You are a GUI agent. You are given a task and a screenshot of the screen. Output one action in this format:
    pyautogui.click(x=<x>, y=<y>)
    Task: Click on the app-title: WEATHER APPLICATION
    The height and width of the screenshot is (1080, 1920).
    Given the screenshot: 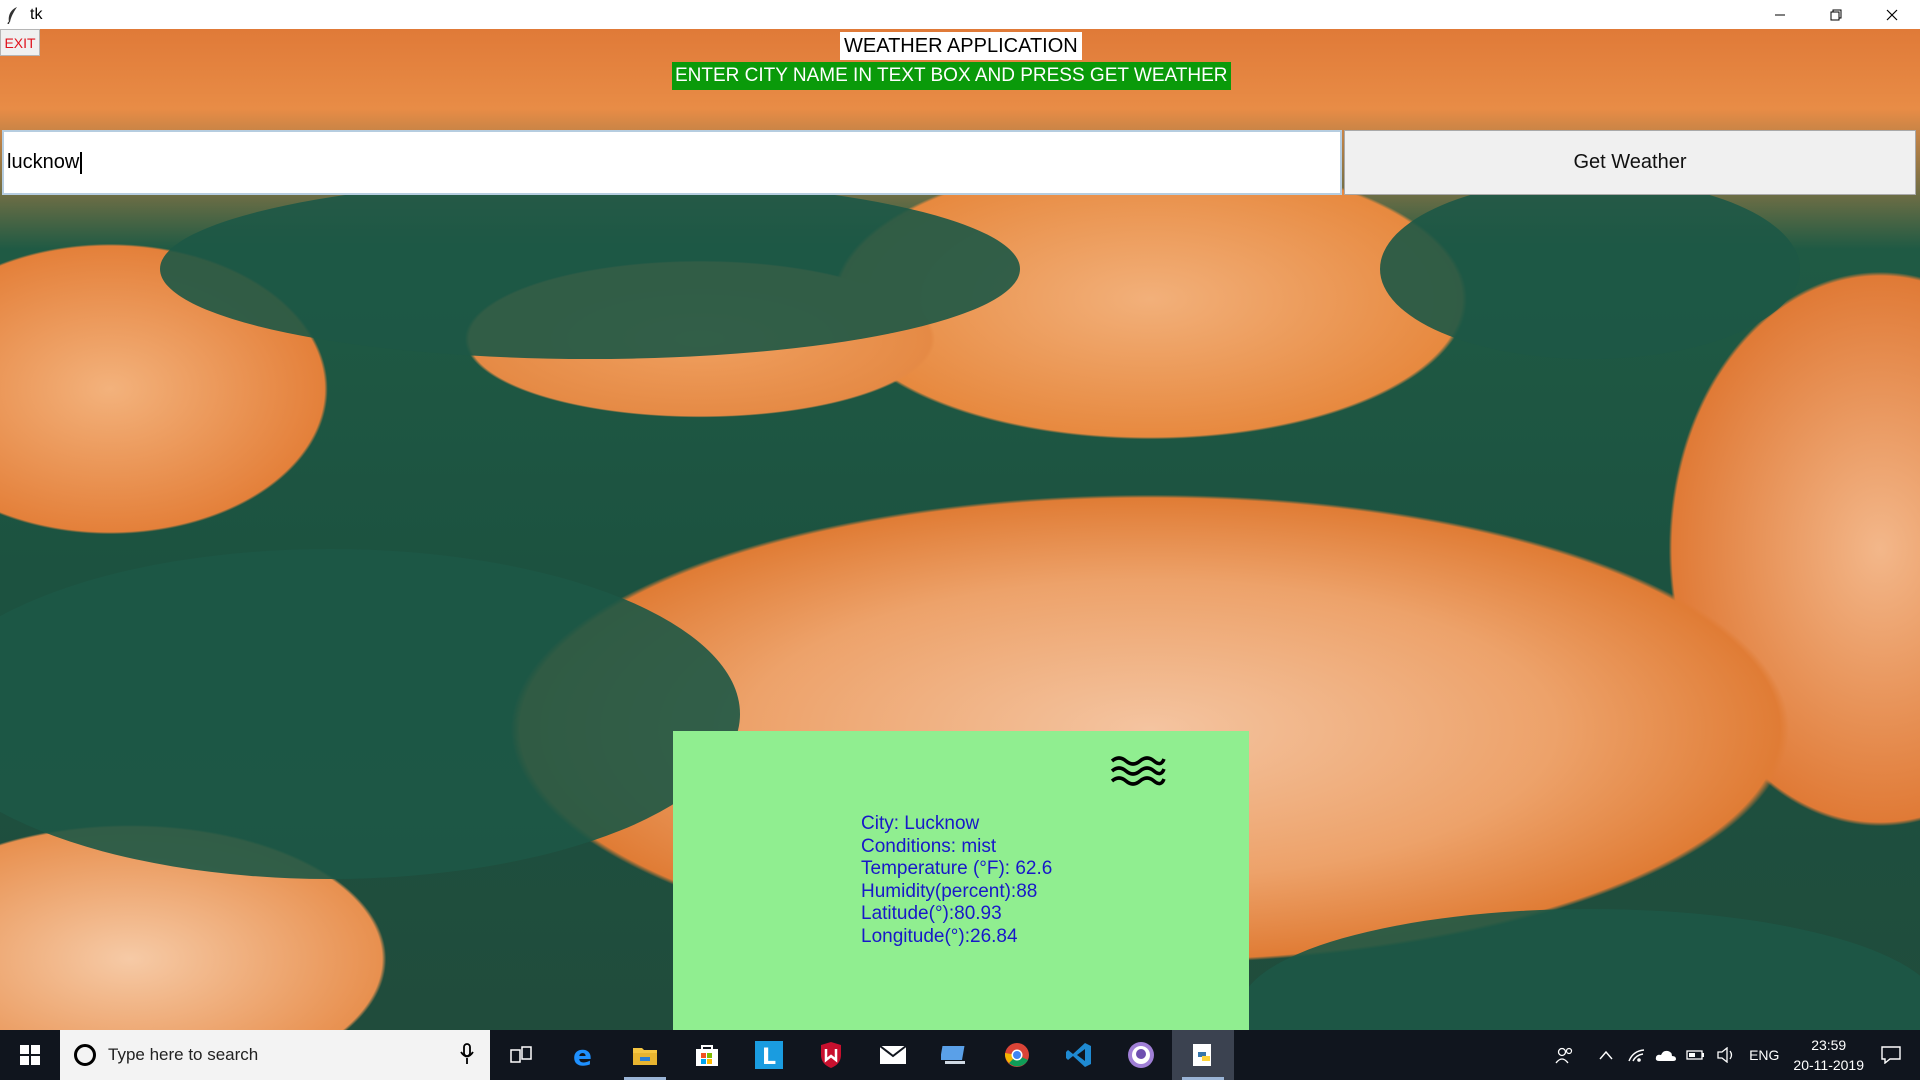 What is the action you would take?
    pyautogui.click(x=961, y=46)
    